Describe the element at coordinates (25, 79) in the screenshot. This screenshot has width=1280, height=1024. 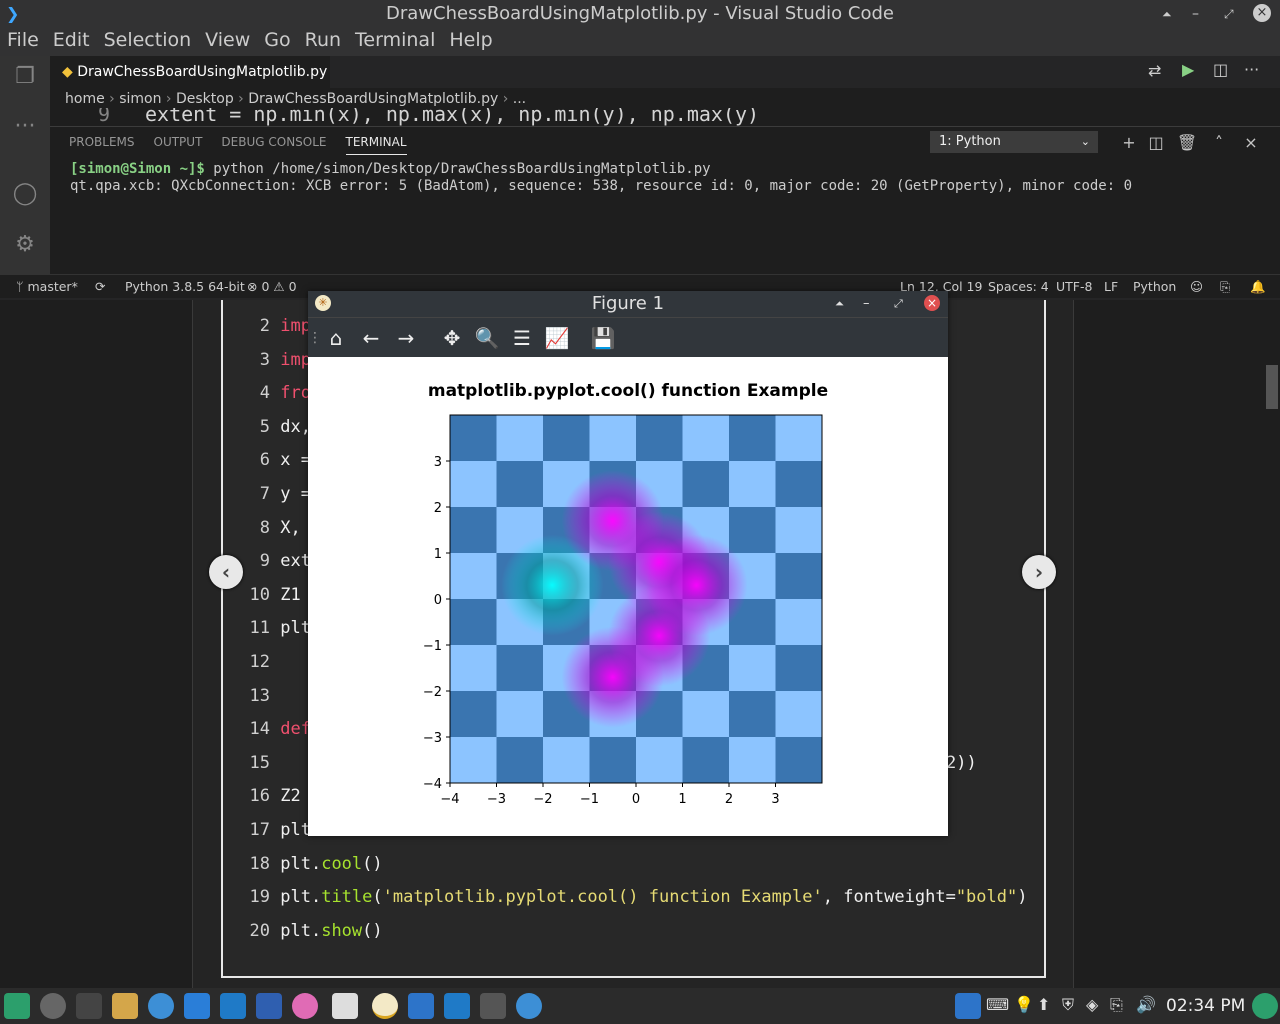
I see `explorer-icon: ❐` at that location.